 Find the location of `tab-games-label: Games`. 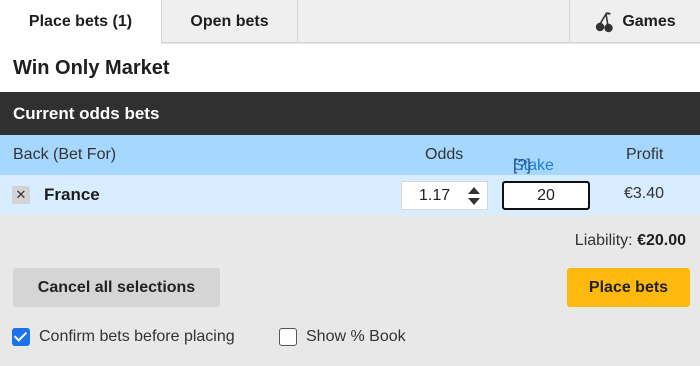

tab-games-label: Games is located at coordinates (649, 21).